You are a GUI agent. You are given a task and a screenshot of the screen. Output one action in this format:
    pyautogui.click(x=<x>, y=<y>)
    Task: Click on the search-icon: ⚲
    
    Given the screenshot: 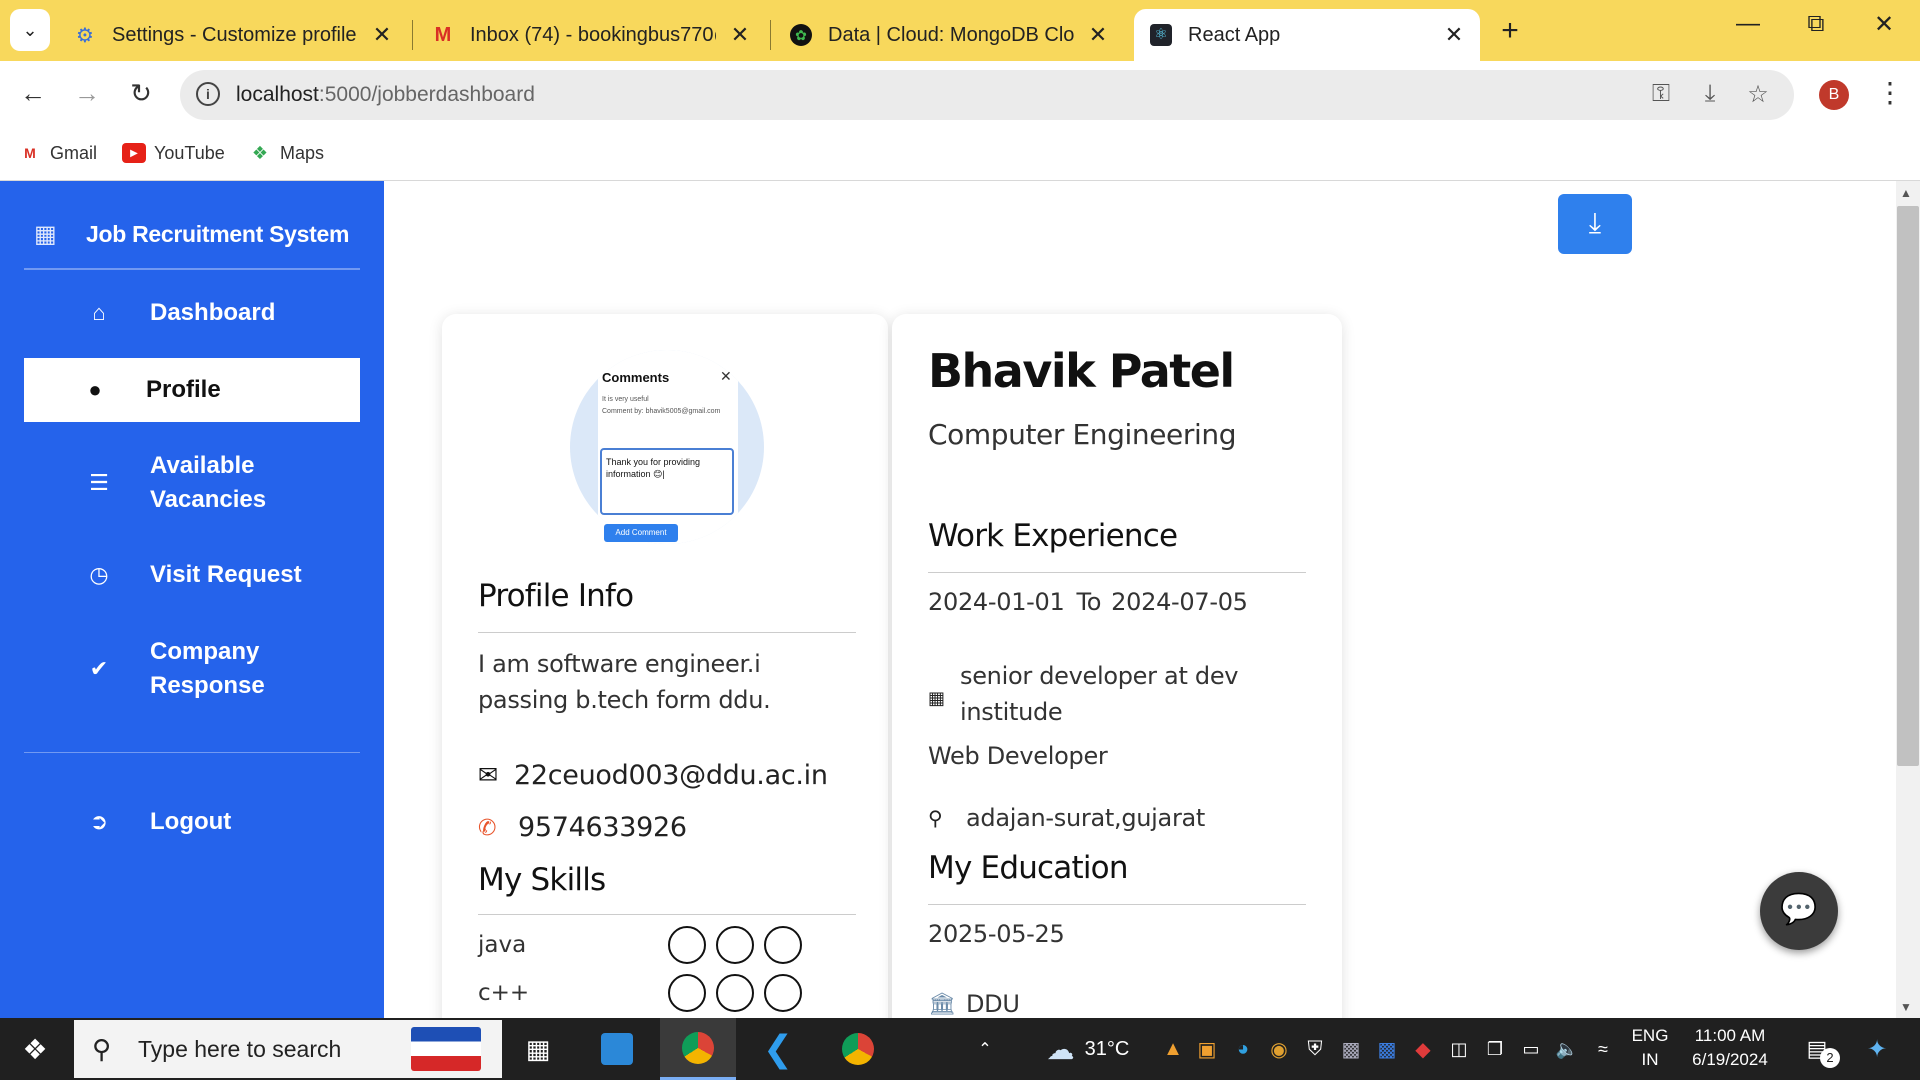 What is the action you would take?
    pyautogui.click(x=102, y=1048)
    